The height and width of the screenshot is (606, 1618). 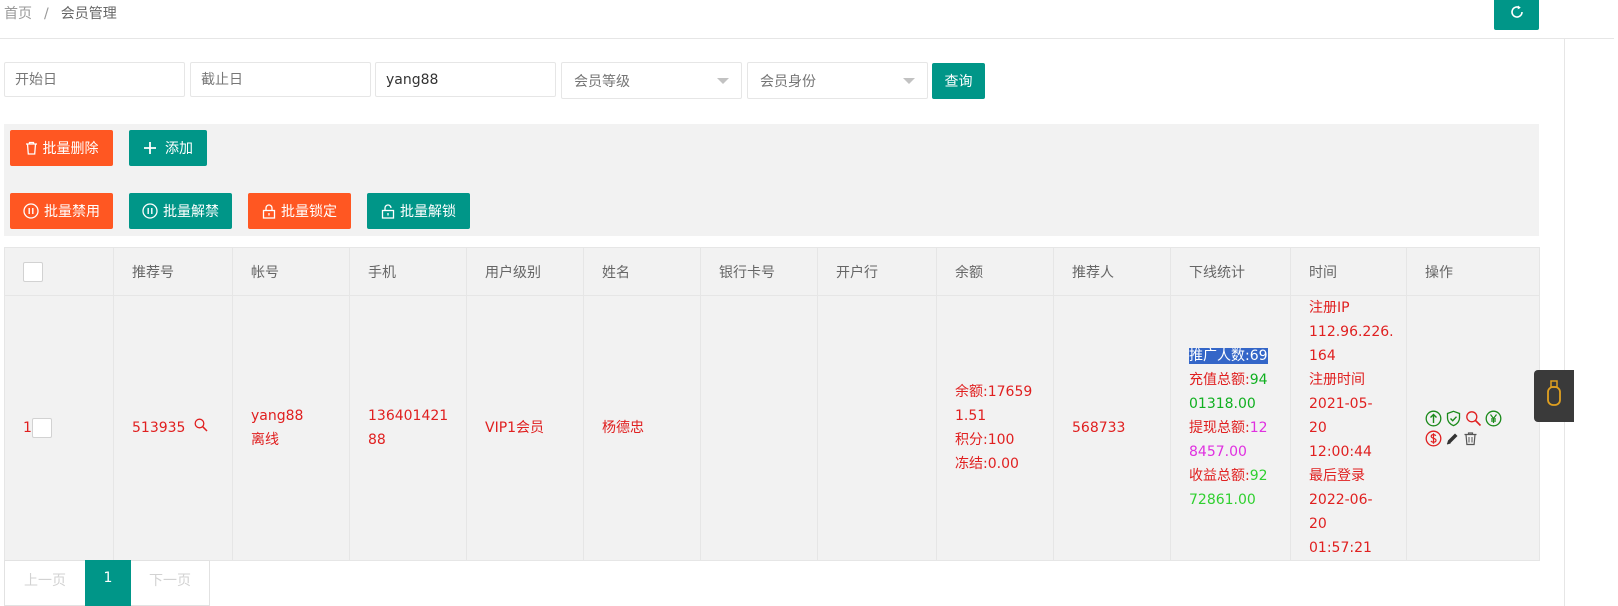 I want to click on add-label: 添加, so click(x=179, y=149).